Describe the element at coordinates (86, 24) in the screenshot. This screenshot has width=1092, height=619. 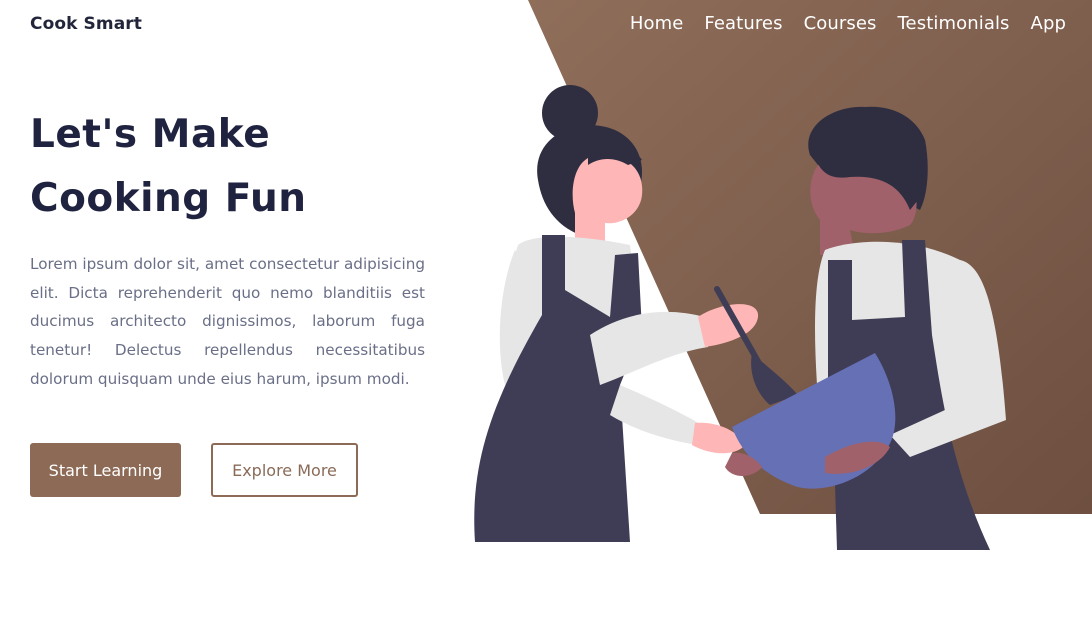
I see `brand-logo: Cook Smart` at that location.